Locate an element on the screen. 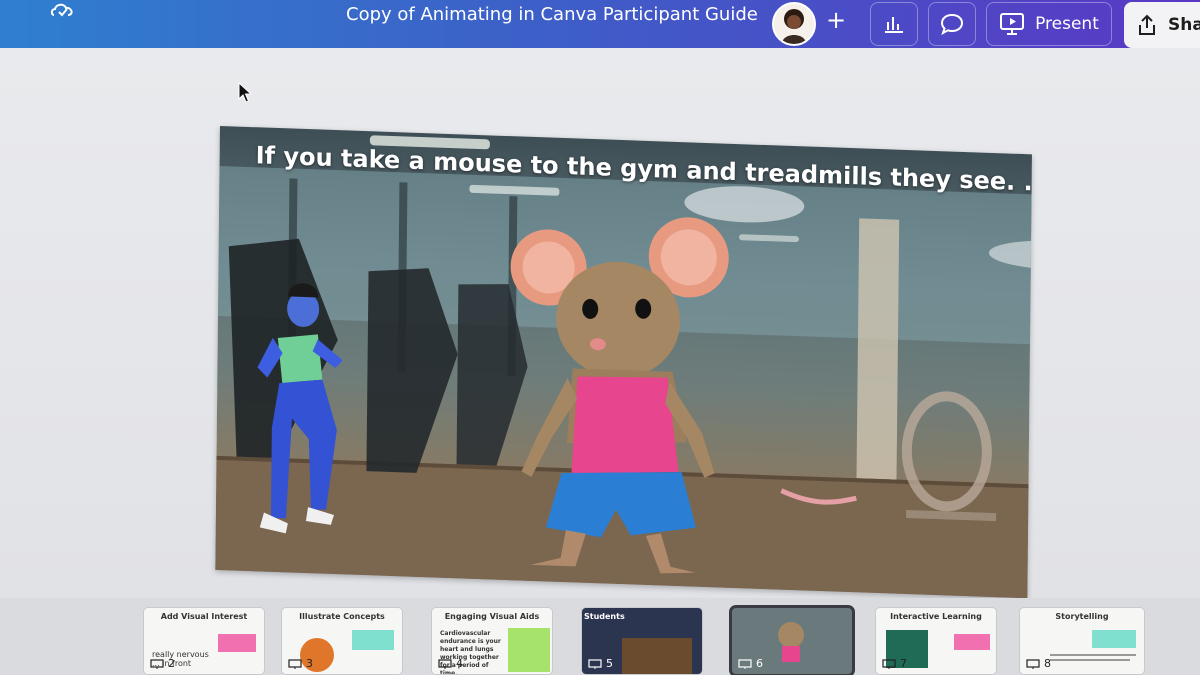  cloud-saved-icon is located at coordinates (63, 11).